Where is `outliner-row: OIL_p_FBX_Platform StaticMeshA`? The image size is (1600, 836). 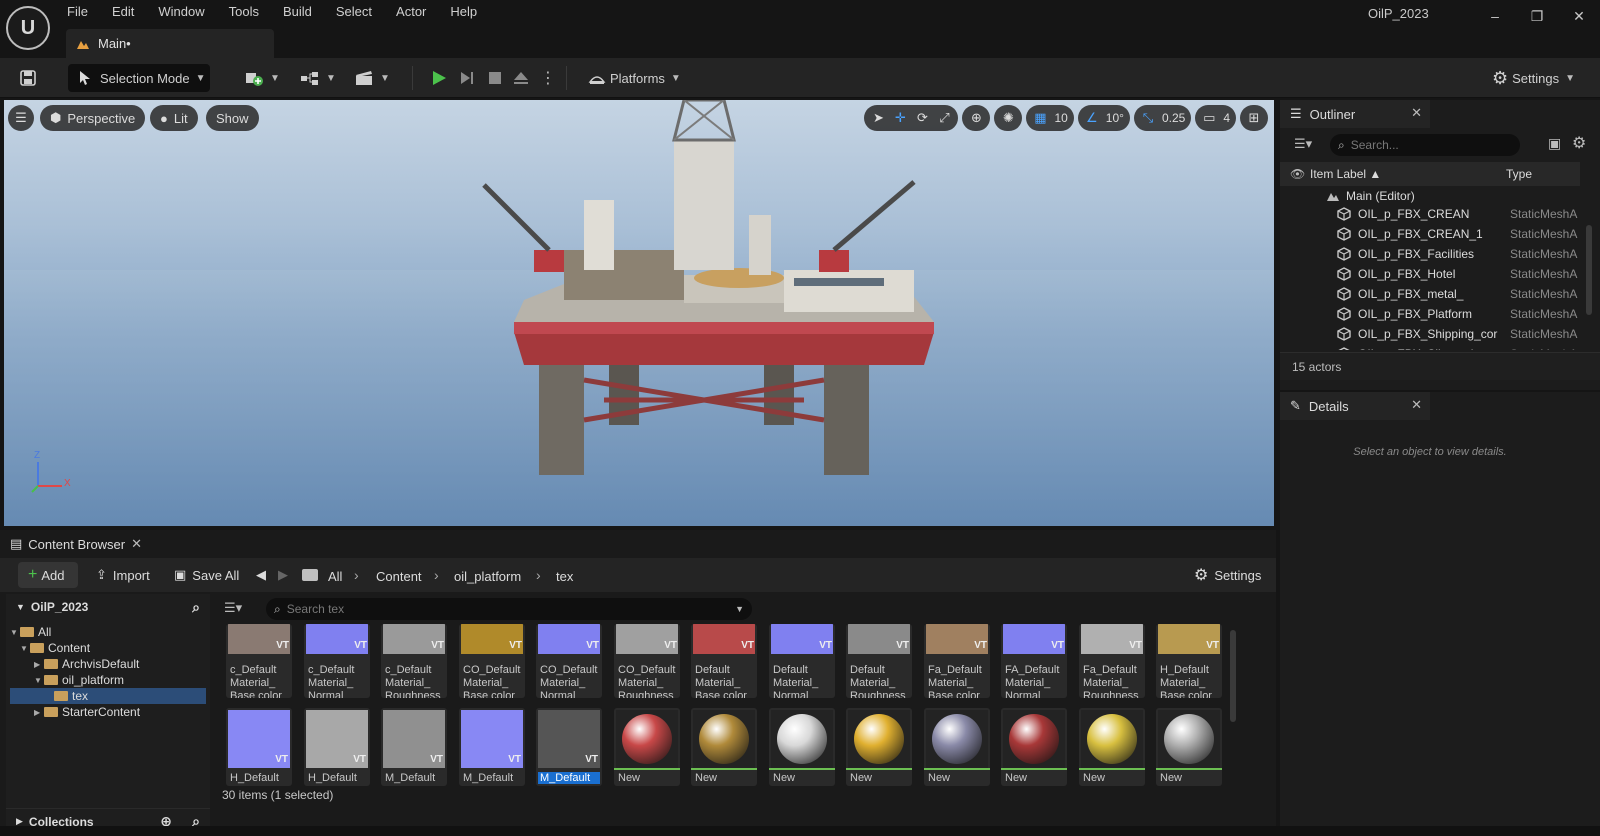 outliner-row: OIL_p_FBX_Platform StaticMeshA is located at coordinates (1430, 314).